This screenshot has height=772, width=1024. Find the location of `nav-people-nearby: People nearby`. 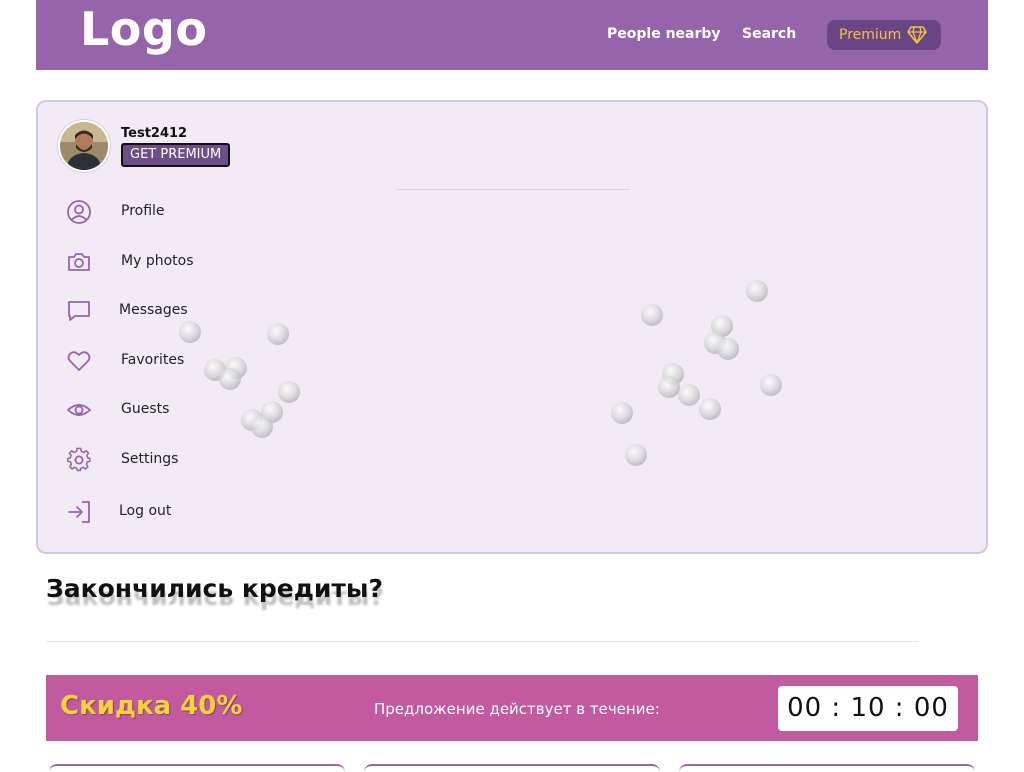

nav-people-nearby: People nearby is located at coordinates (664, 34).